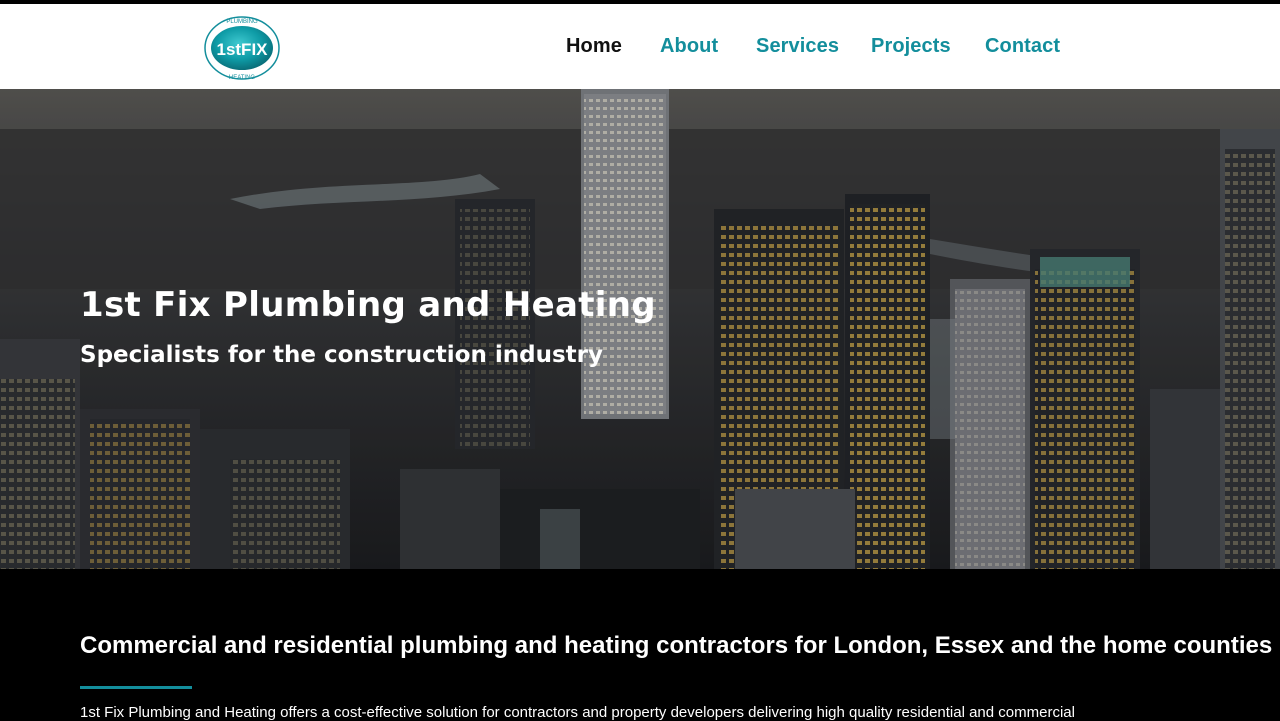 This screenshot has height=721, width=1280. I want to click on logo-main-text: 1stFIX, so click(242, 49).